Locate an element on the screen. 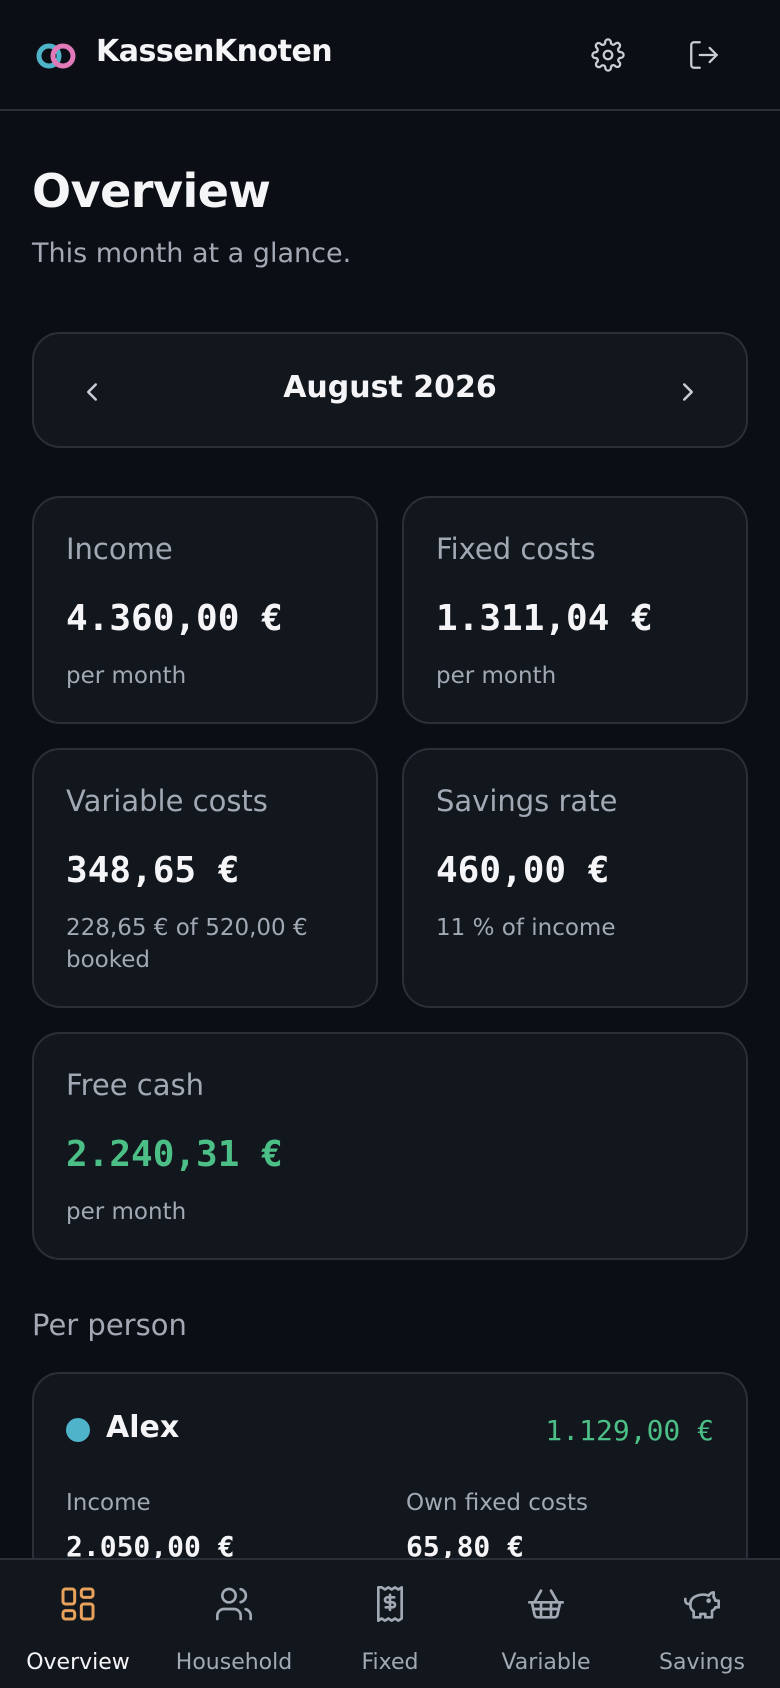  card-value: 4.360,00 € is located at coordinates (174, 618).